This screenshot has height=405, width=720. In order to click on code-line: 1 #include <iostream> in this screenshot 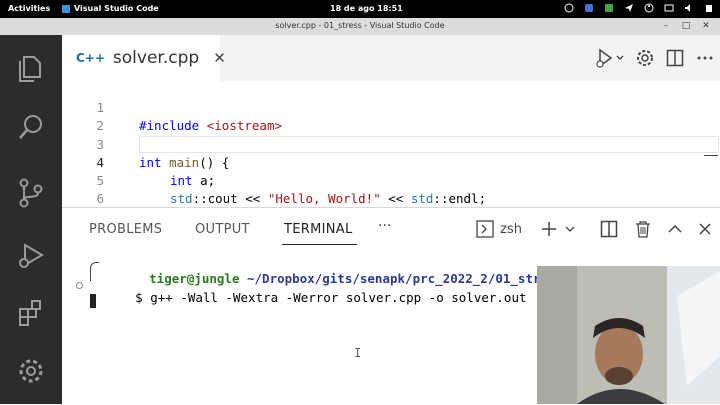, I will do `click(391, 107)`.